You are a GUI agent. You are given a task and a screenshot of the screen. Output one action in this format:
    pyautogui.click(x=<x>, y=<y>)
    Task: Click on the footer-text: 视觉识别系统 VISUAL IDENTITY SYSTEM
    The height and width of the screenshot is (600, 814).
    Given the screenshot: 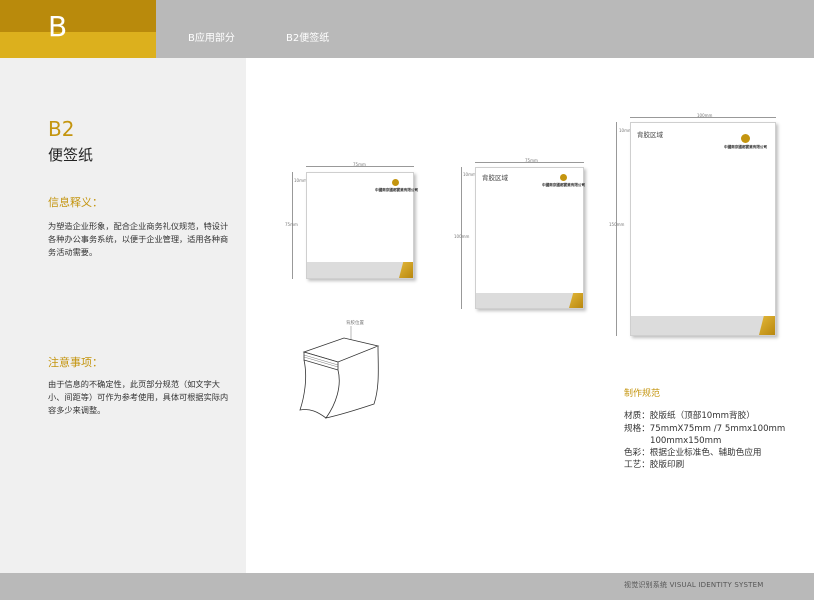 What is the action you would take?
    pyautogui.click(x=694, y=585)
    